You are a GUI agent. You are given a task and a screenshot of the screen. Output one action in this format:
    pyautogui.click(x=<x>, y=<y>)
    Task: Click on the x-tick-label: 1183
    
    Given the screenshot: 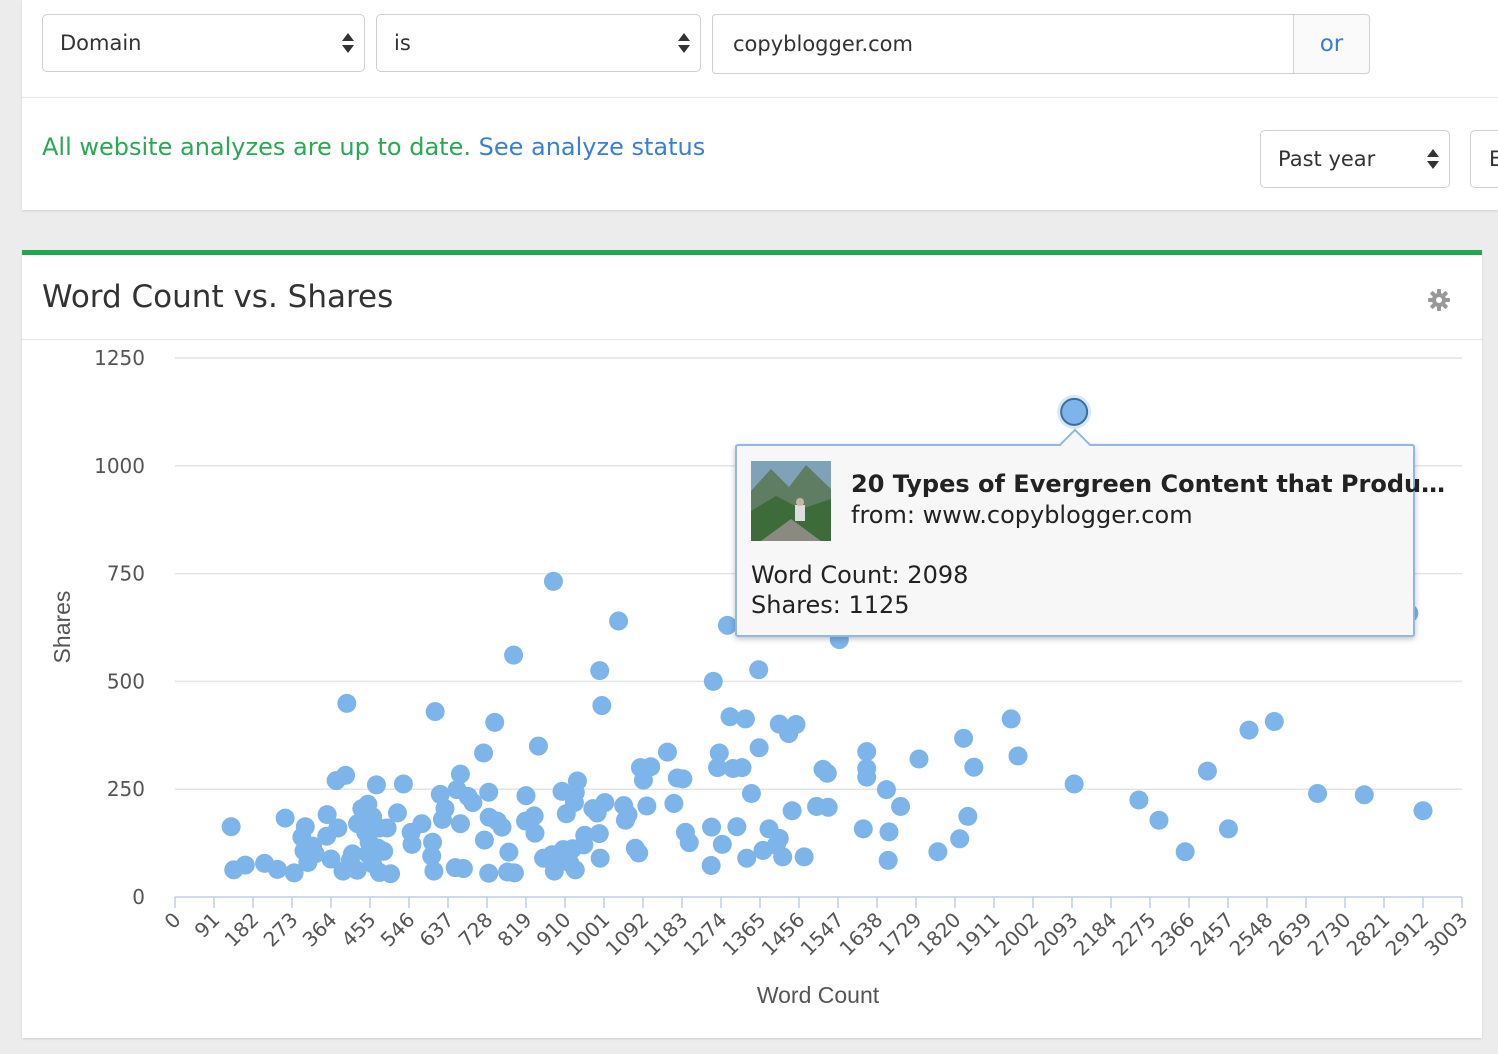 What is the action you would take?
    pyautogui.click(x=666, y=934)
    